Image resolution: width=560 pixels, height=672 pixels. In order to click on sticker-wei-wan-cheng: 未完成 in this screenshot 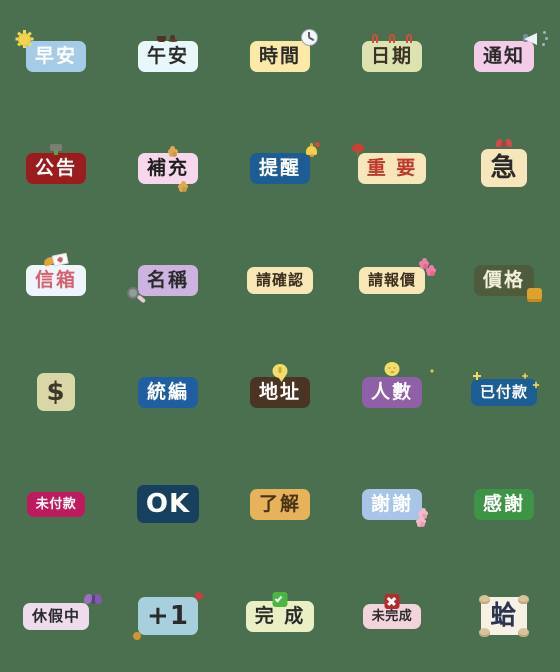, I will do `click(392, 611)`.